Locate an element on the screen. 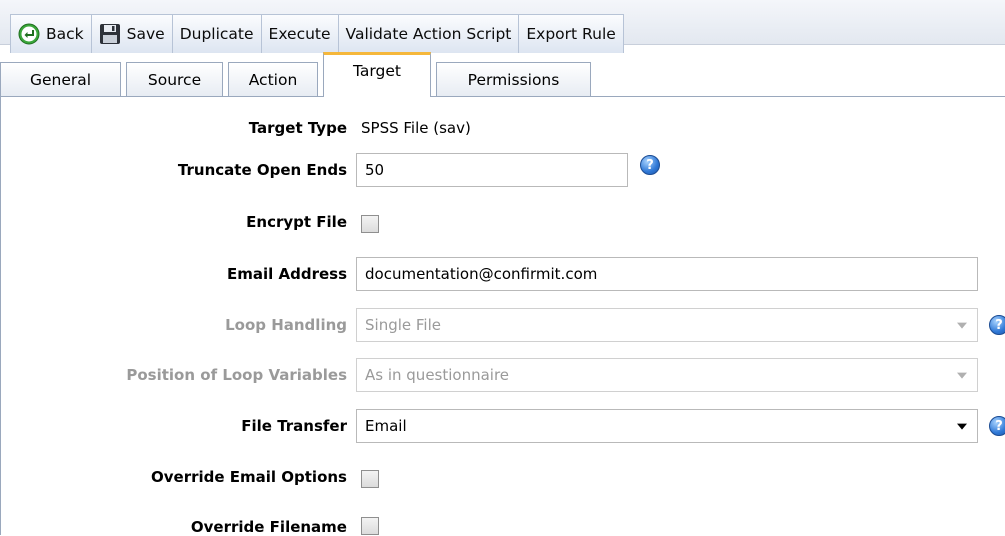  position-of-loop-variables-value: As in questionnaire is located at coordinates (437, 375).